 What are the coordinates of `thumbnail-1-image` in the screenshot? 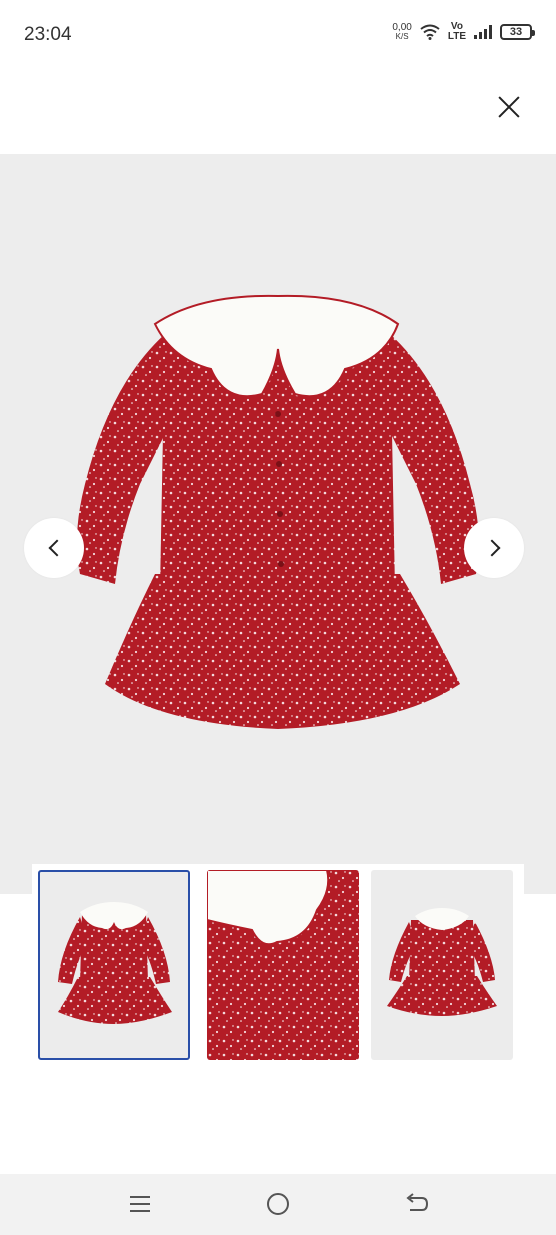 It's located at (115, 963).